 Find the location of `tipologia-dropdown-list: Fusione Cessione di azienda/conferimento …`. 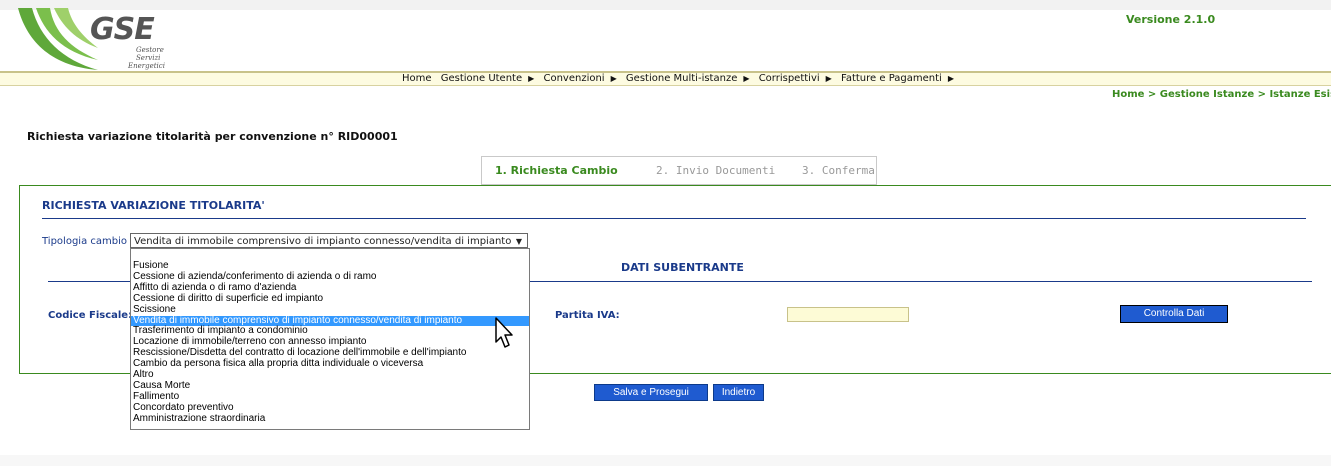

tipologia-dropdown-list: Fusione Cessione di azienda/conferimento … is located at coordinates (330, 339).